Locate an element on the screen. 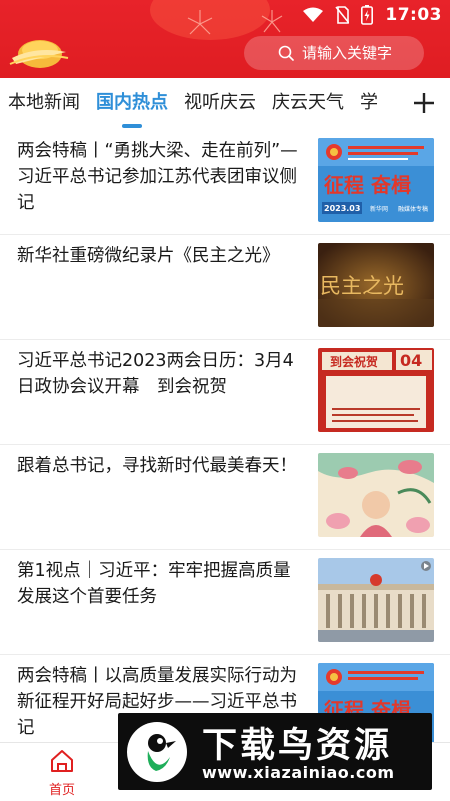 Image resolution: width=450 pixels, height=801 pixels. tab-local-news: 本地新闻 is located at coordinates (44, 104).